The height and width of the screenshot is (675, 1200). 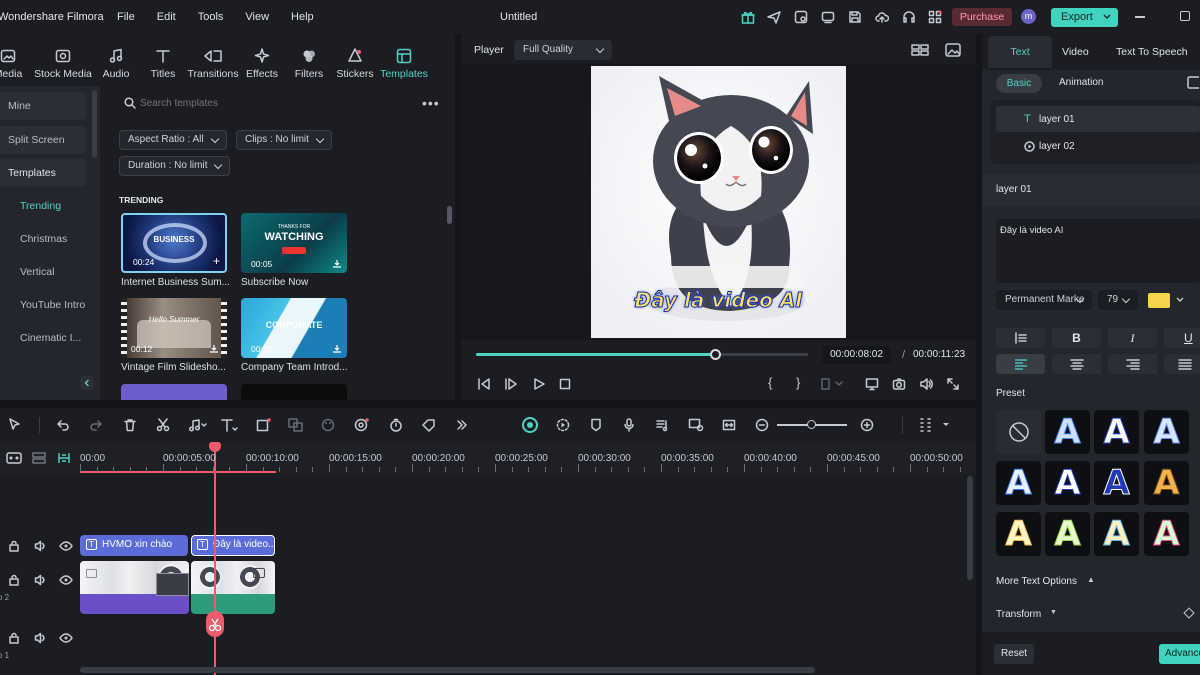 I want to click on duration-filter: Duration : No limit, so click(x=175, y=166).